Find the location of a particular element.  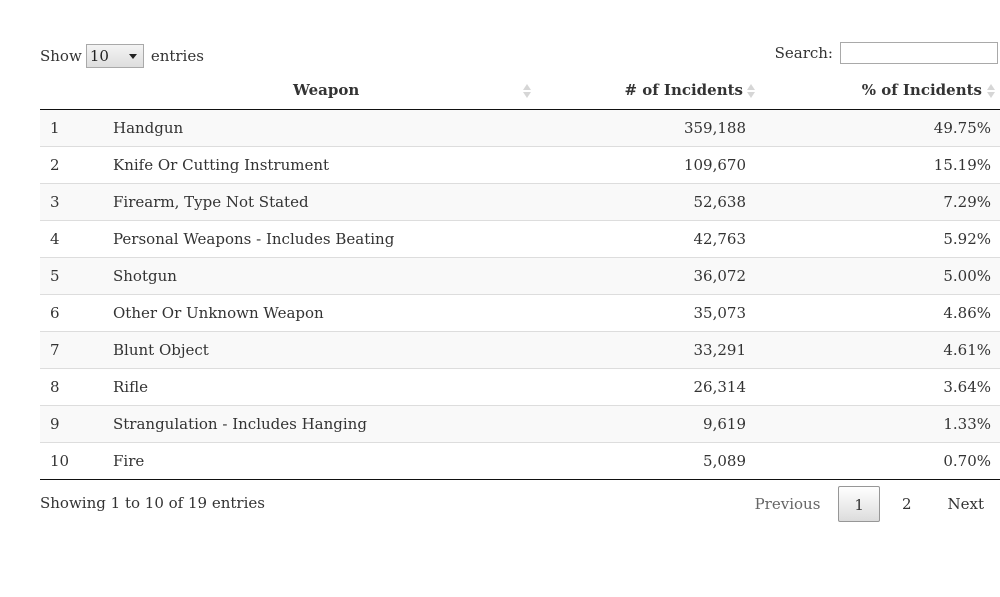

table-row: 5 Shotgun 36,072 5.00% is located at coordinates (520, 276).